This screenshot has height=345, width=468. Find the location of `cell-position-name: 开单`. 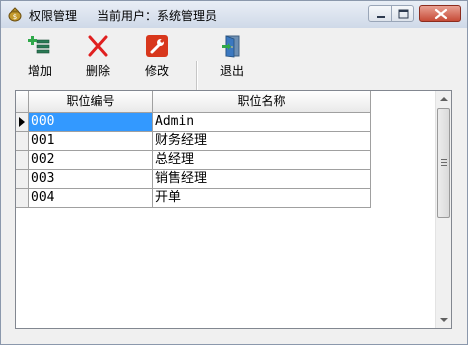

cell-position-name: 开单 is located at coordinates (262, 198).